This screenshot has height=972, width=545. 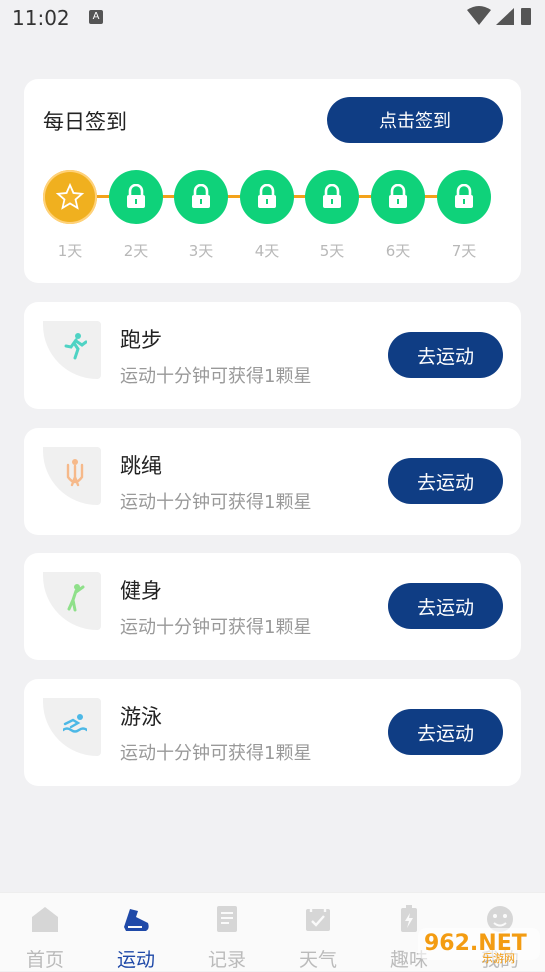 What do you see at coordinates (227, 919) in the screenshot?
I see `record-icon` at bounding box center [227, 919].